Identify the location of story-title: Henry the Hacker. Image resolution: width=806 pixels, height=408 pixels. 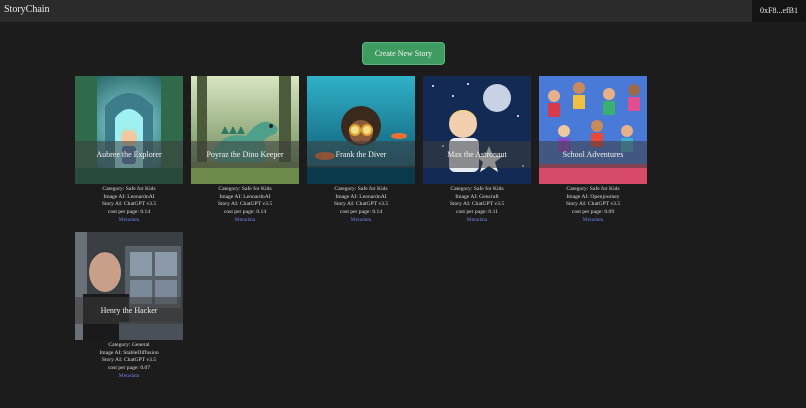
(129, 310).